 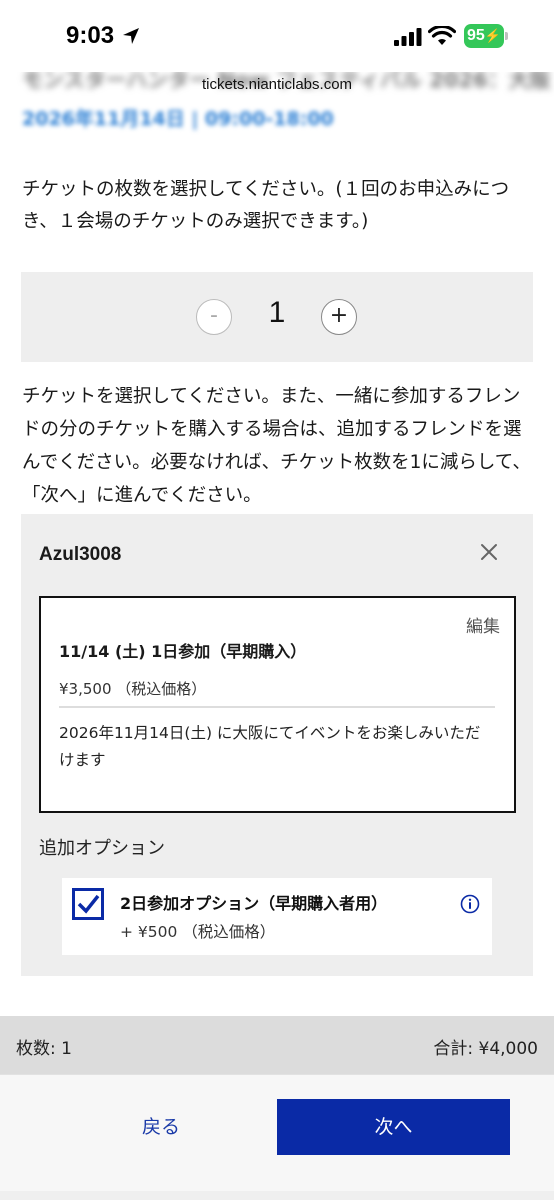 I want to click on info-icon, so click(x=470, y=904).